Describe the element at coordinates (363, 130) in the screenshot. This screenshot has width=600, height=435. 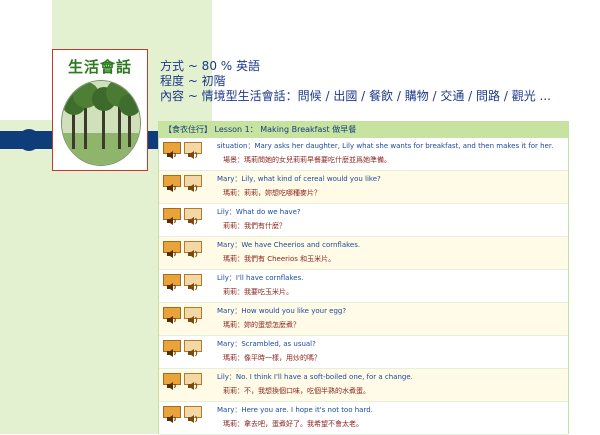
I see `lesson-header: 【食衣住行】 Lesson 1： Making Breakfast 做早餐` at that location.